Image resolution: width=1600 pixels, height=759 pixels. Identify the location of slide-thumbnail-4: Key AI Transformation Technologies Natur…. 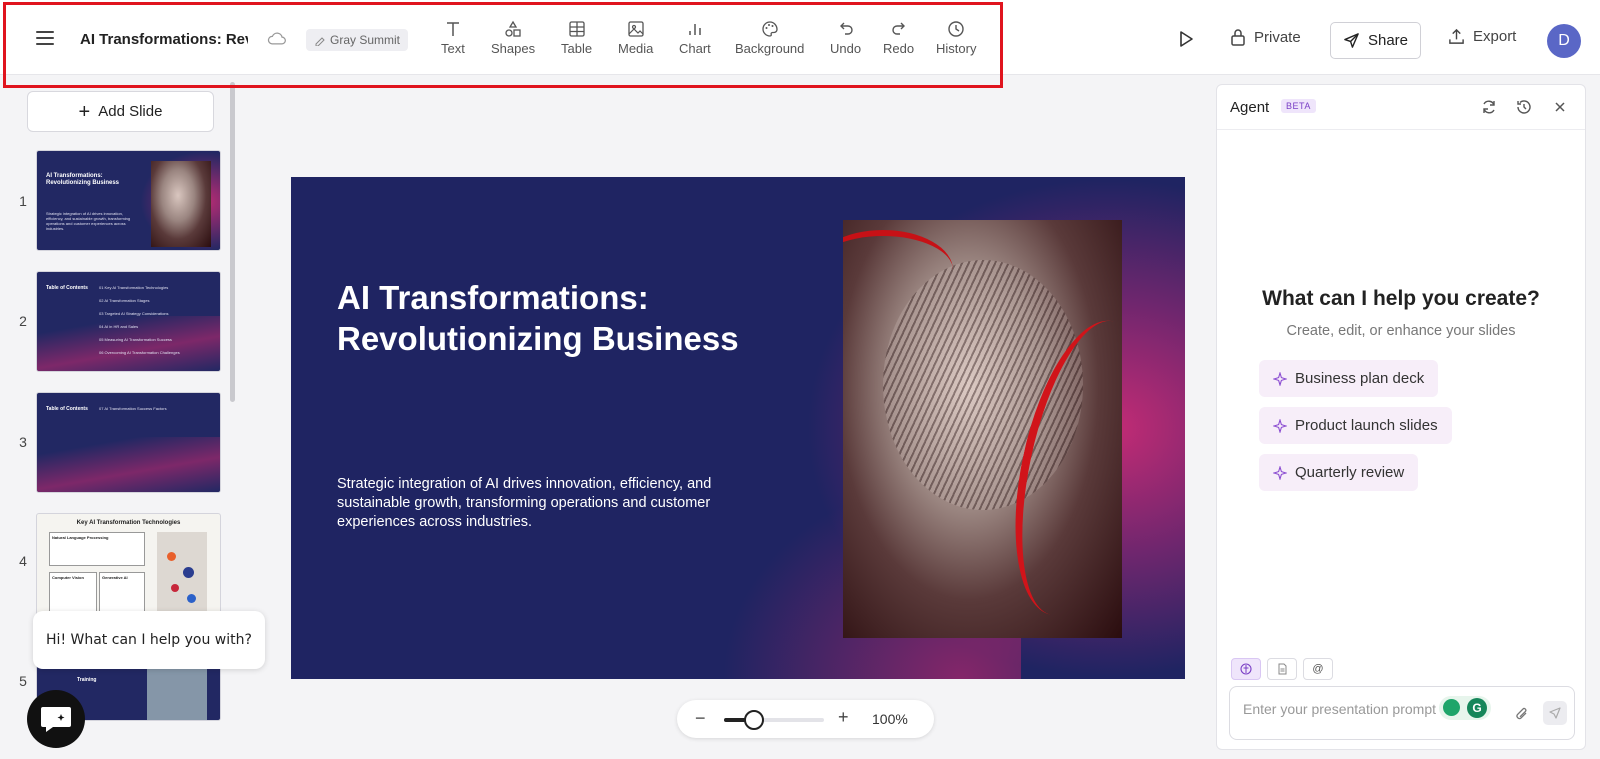
(128, 566).